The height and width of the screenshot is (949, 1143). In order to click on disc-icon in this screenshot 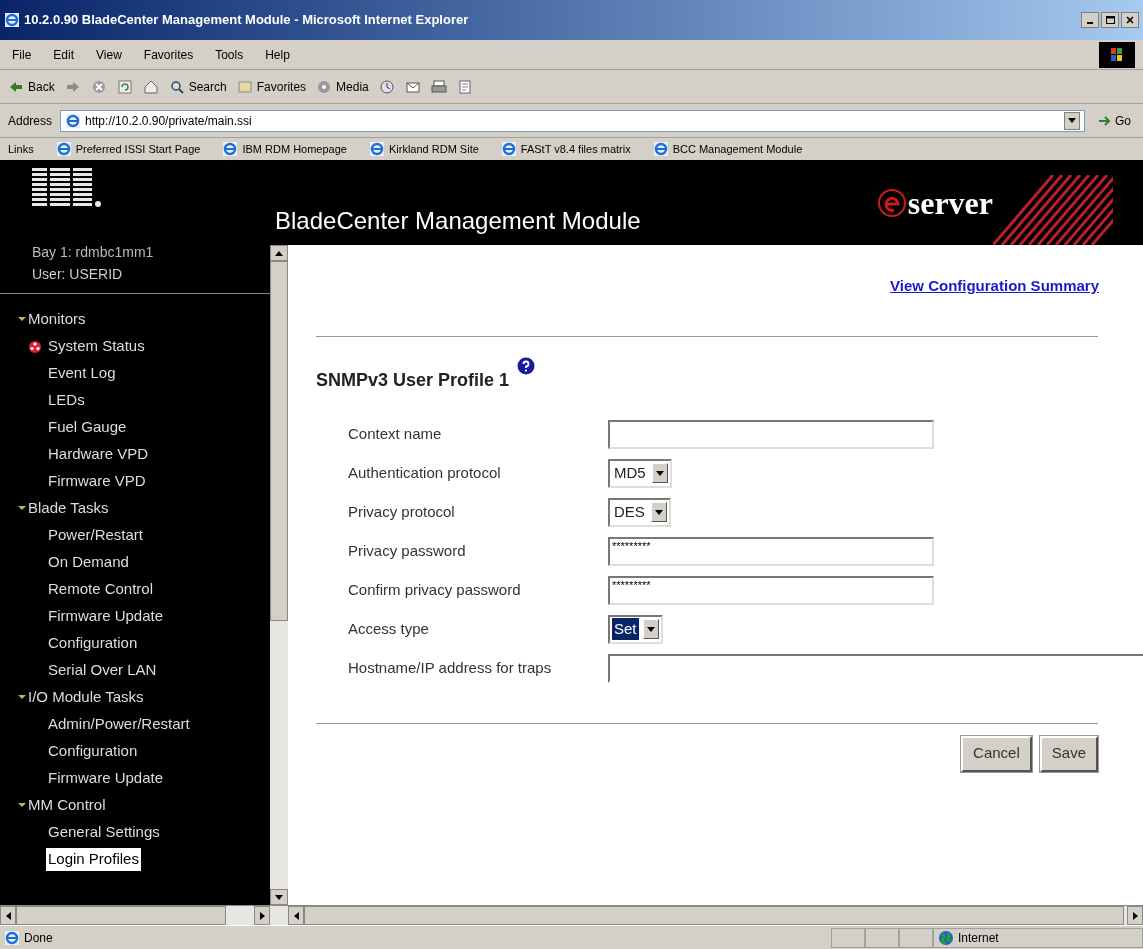, I will do `click(324, 86)`.